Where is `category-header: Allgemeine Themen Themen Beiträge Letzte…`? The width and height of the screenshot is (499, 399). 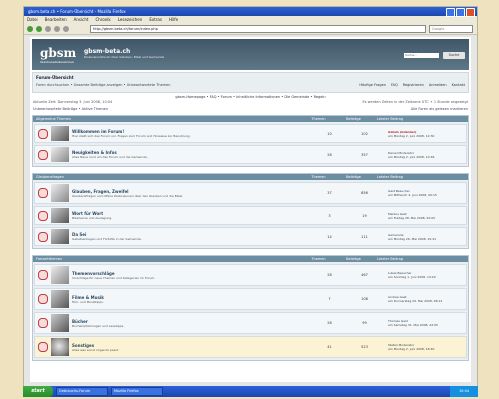
category-header: Allgemeine Themen Themen Beiträge Letzte… is located at coordinates (250, 119).